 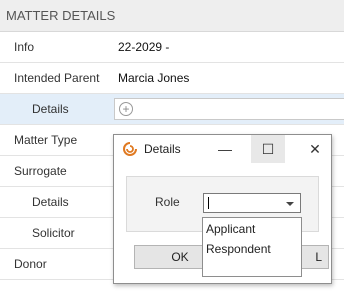 I want to click on role-label: Role, so click(x=167, y=202).